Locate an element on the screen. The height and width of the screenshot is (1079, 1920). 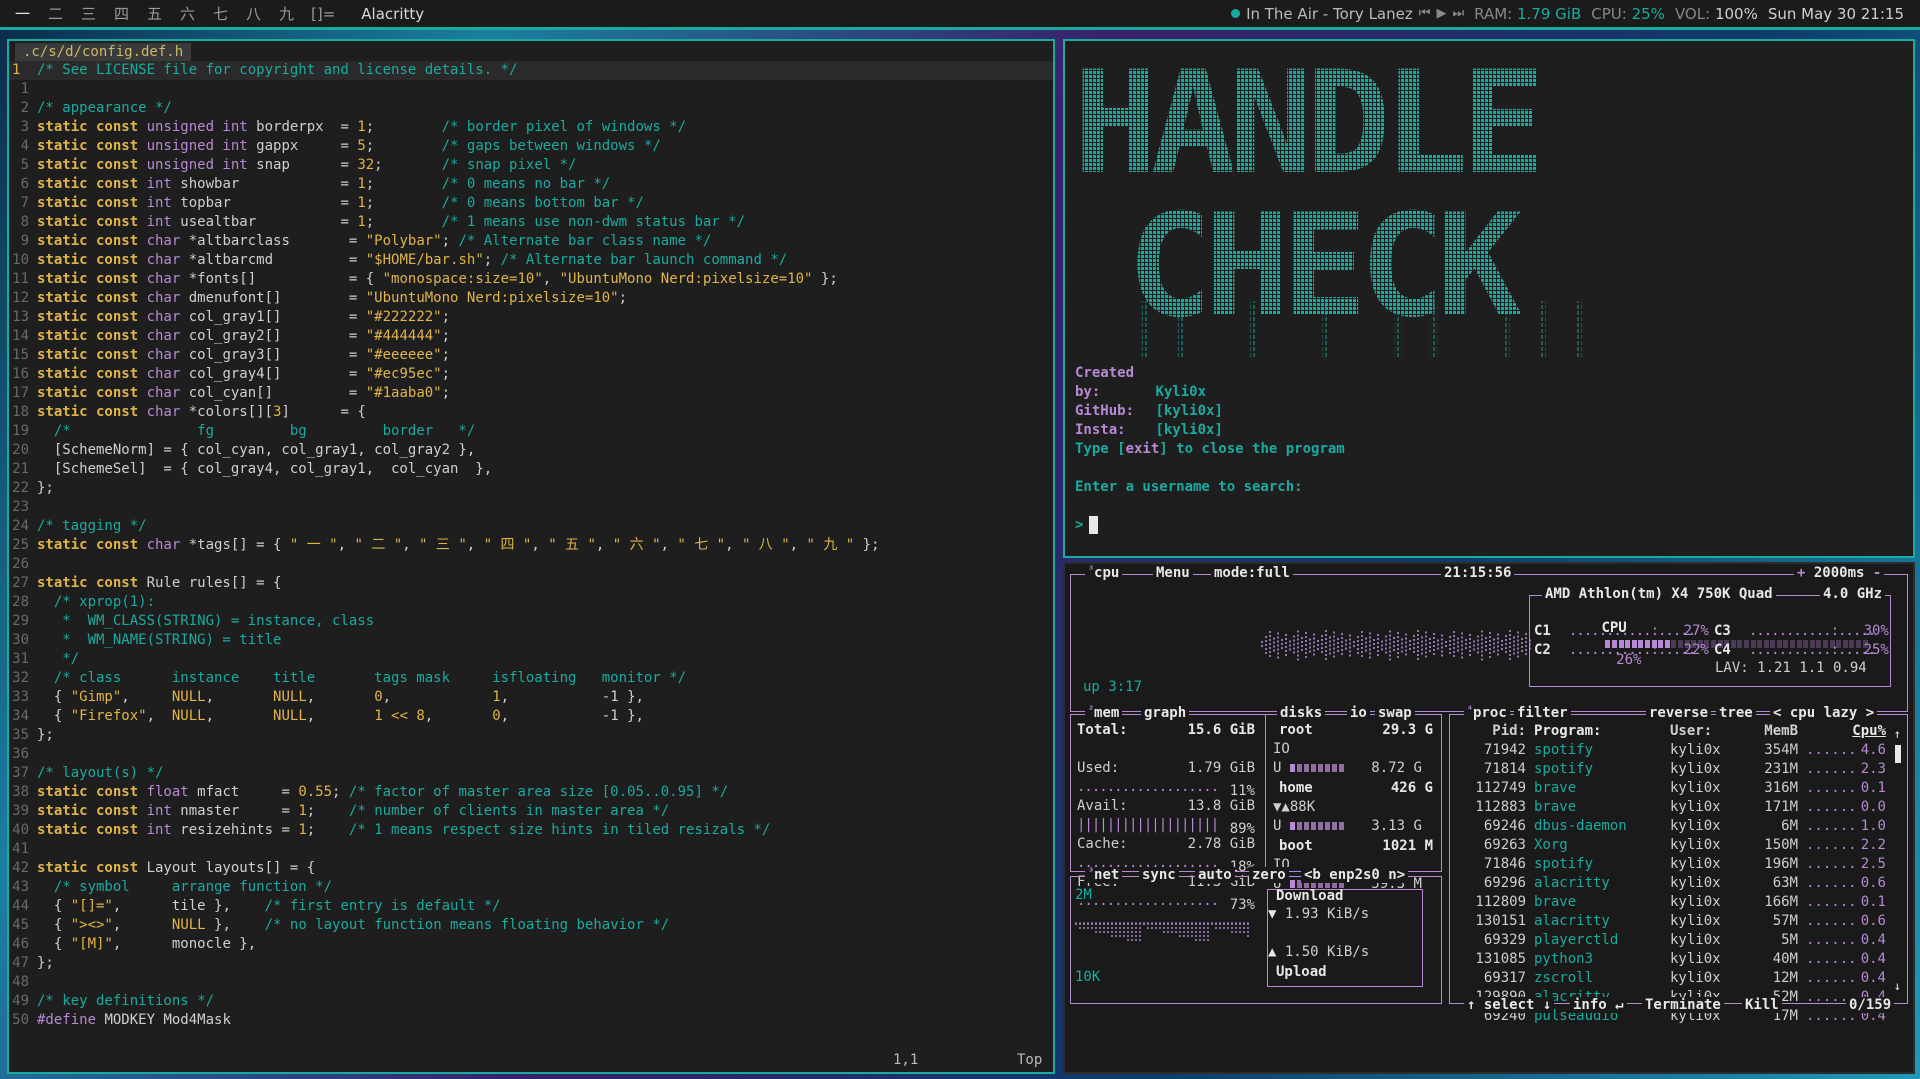
tag-2: 二 is located at coordinates (55, 13).